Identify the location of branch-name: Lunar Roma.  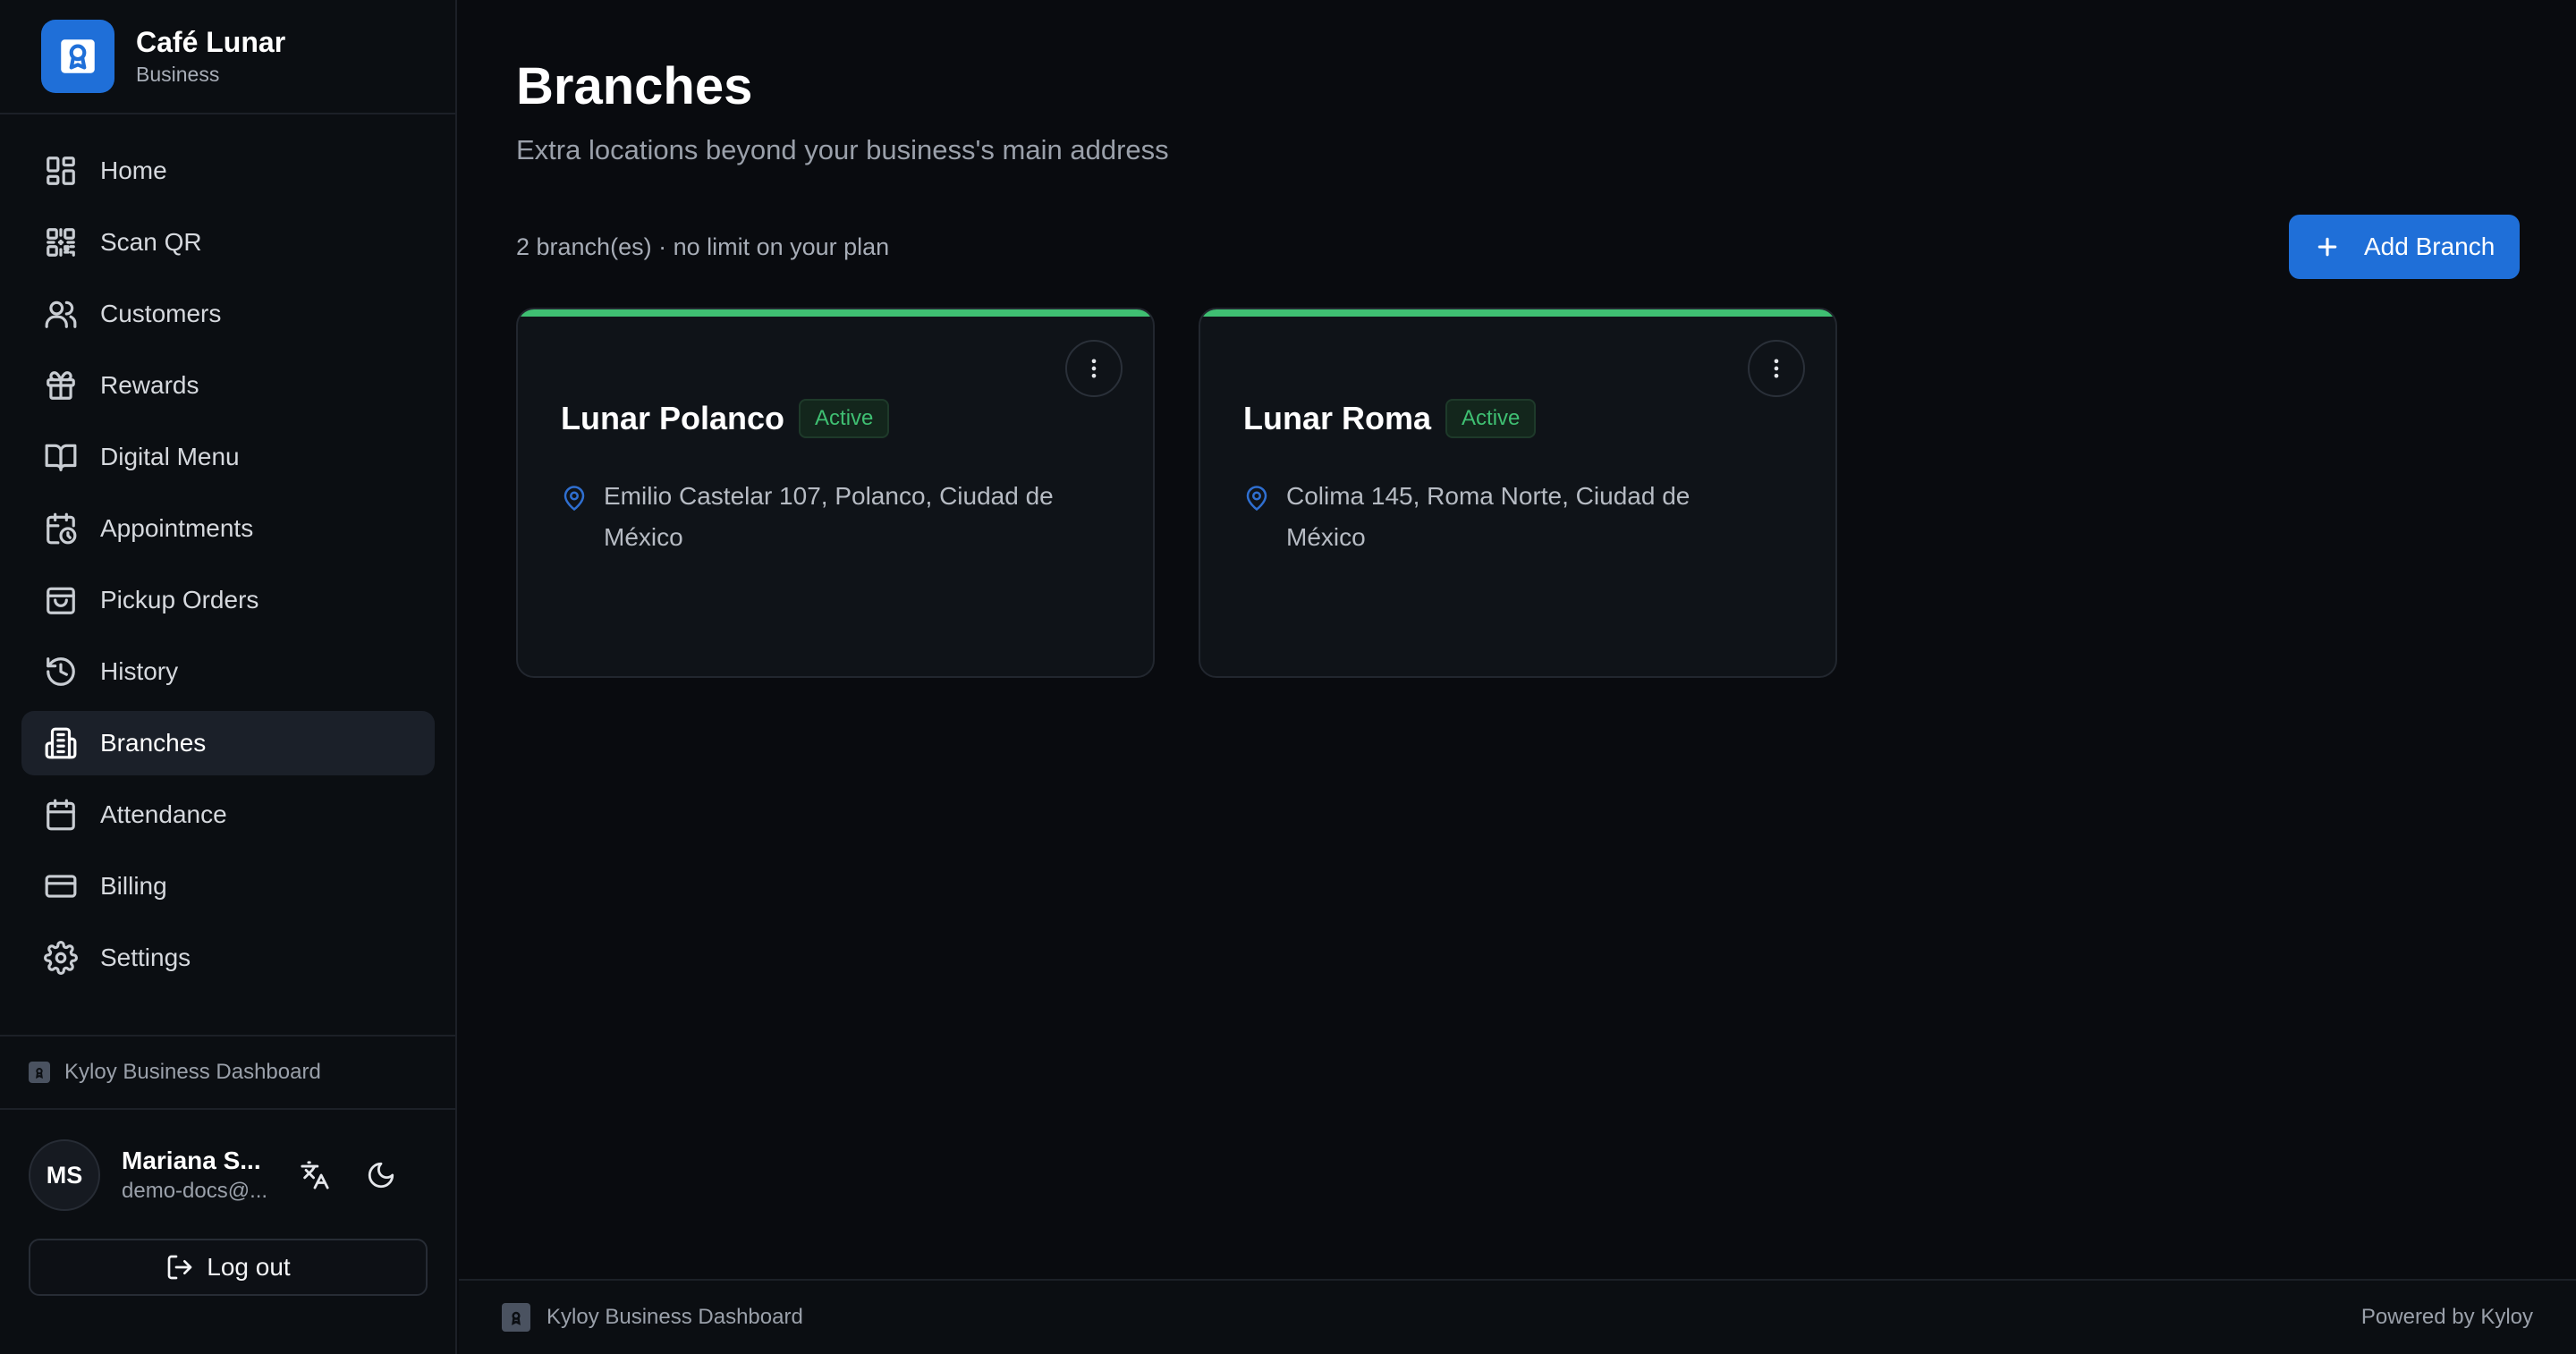
(1337, 418).